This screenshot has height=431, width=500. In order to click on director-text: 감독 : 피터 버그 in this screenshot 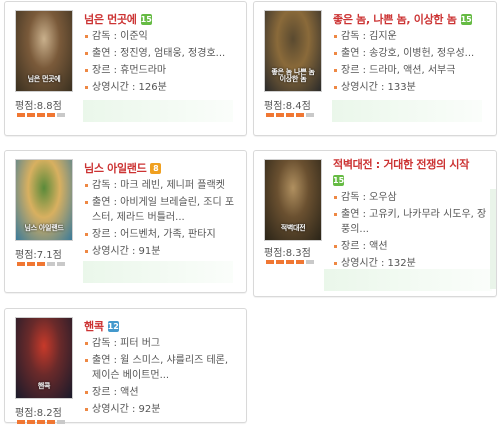, I will do `click(162, 343)`.